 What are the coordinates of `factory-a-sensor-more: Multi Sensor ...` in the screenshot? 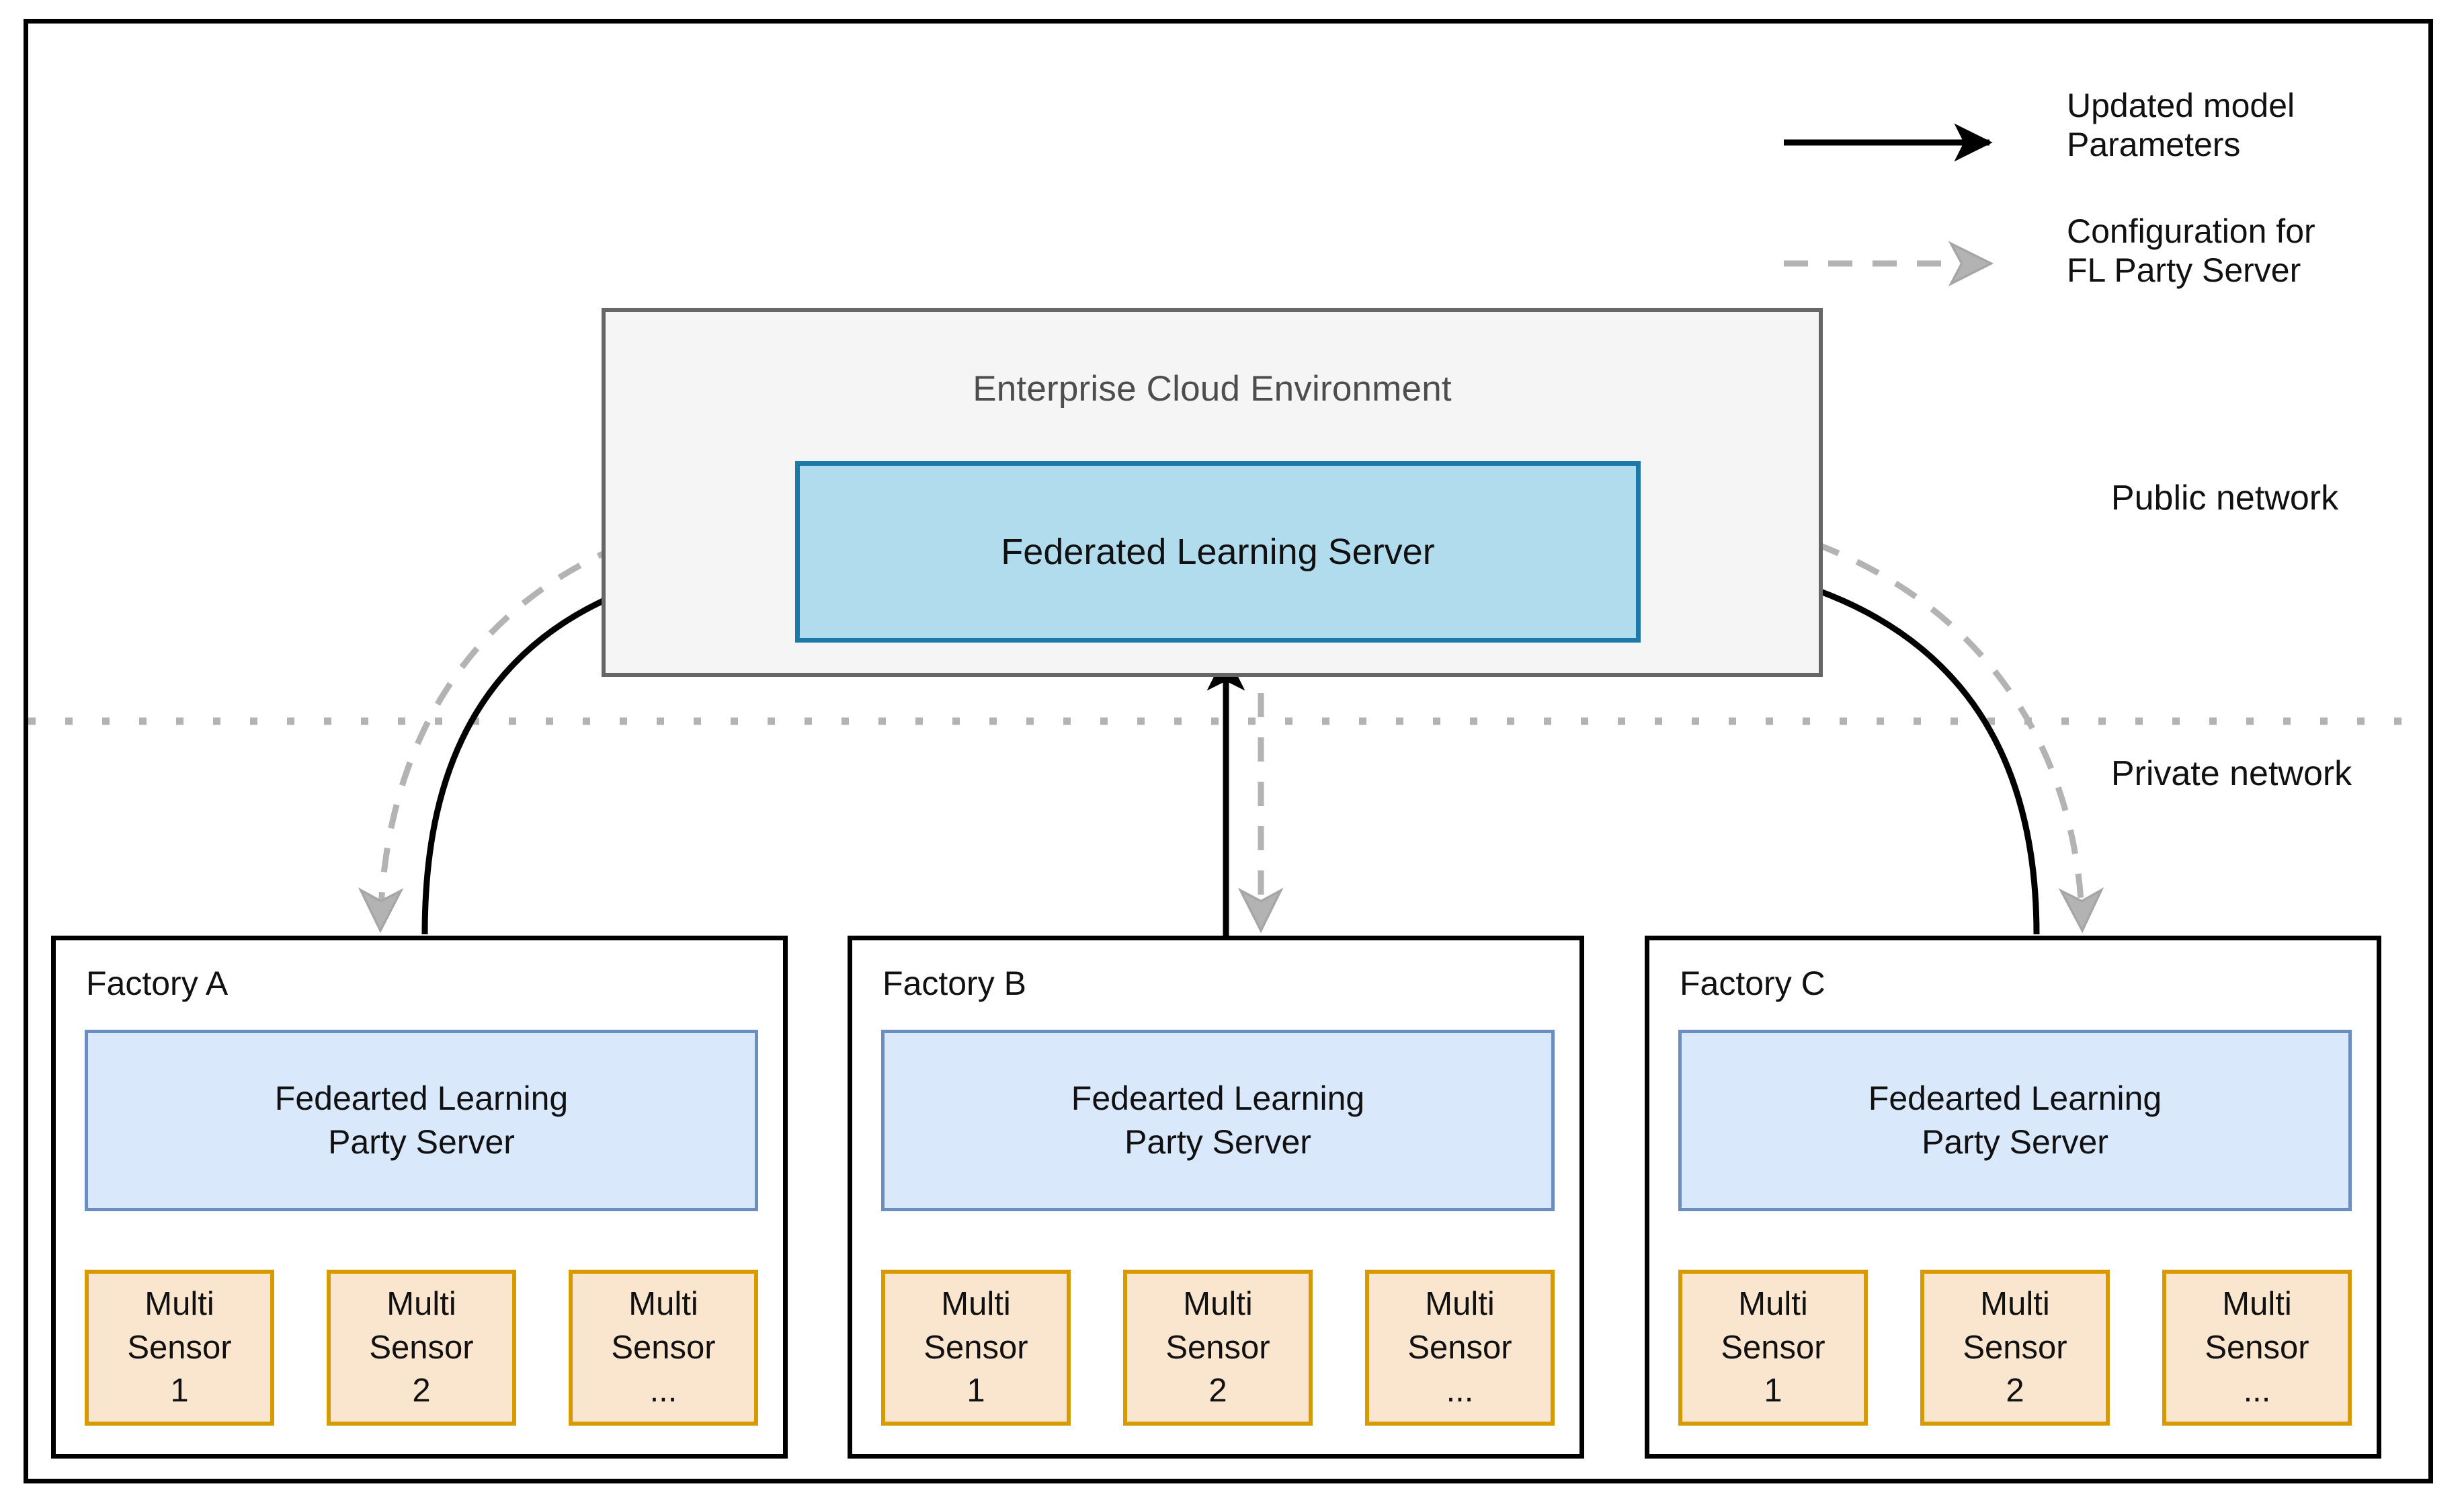 It's located at (663, 1348).